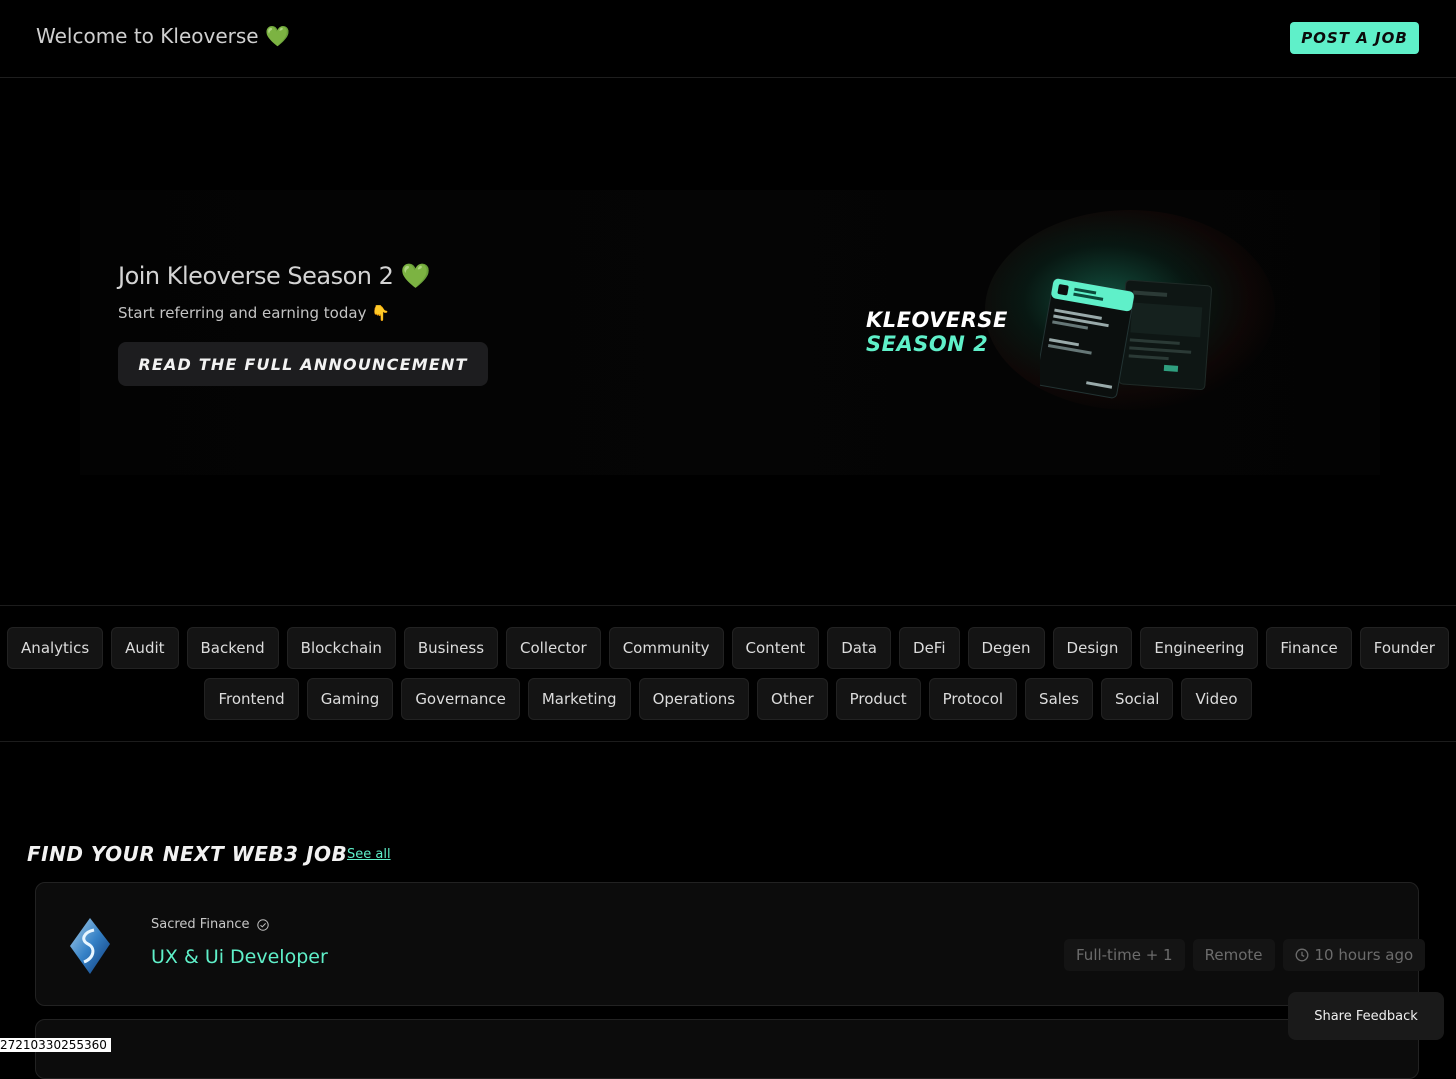 The height and width of the screenshot is (1079, 1456). Describe the element at coordinates (1126, 338) in the screenshot. I see `season-card-illustration` at that location.